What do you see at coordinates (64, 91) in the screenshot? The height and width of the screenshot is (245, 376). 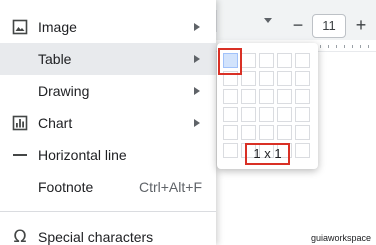 I see `menu-item-label: Drawing` at bounding box center [64, 91].